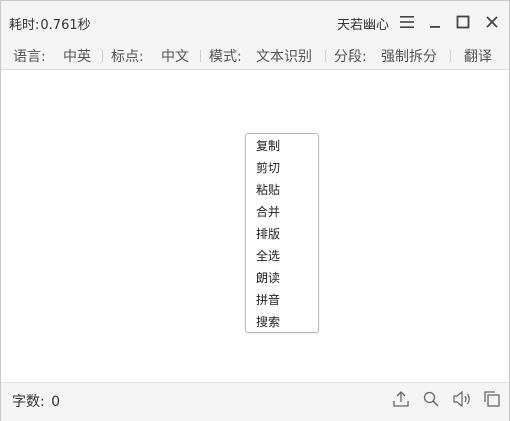 This screenshot has width=510, height=421. What do you see at coordinates (24, 25) in the screenshot?
I see `elapsed-time-label: 耗时:` at bounding box center [24, 25].